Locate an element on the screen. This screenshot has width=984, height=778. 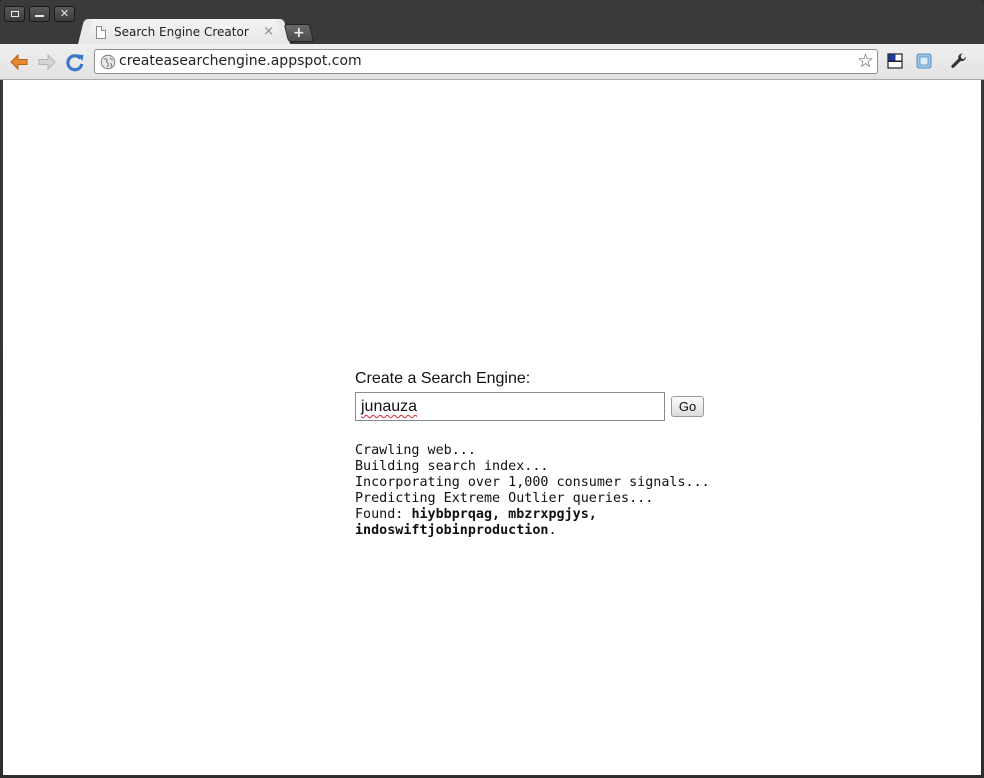
url-text: createasearchengine.appspot.com is located at coordinates (240, 61).